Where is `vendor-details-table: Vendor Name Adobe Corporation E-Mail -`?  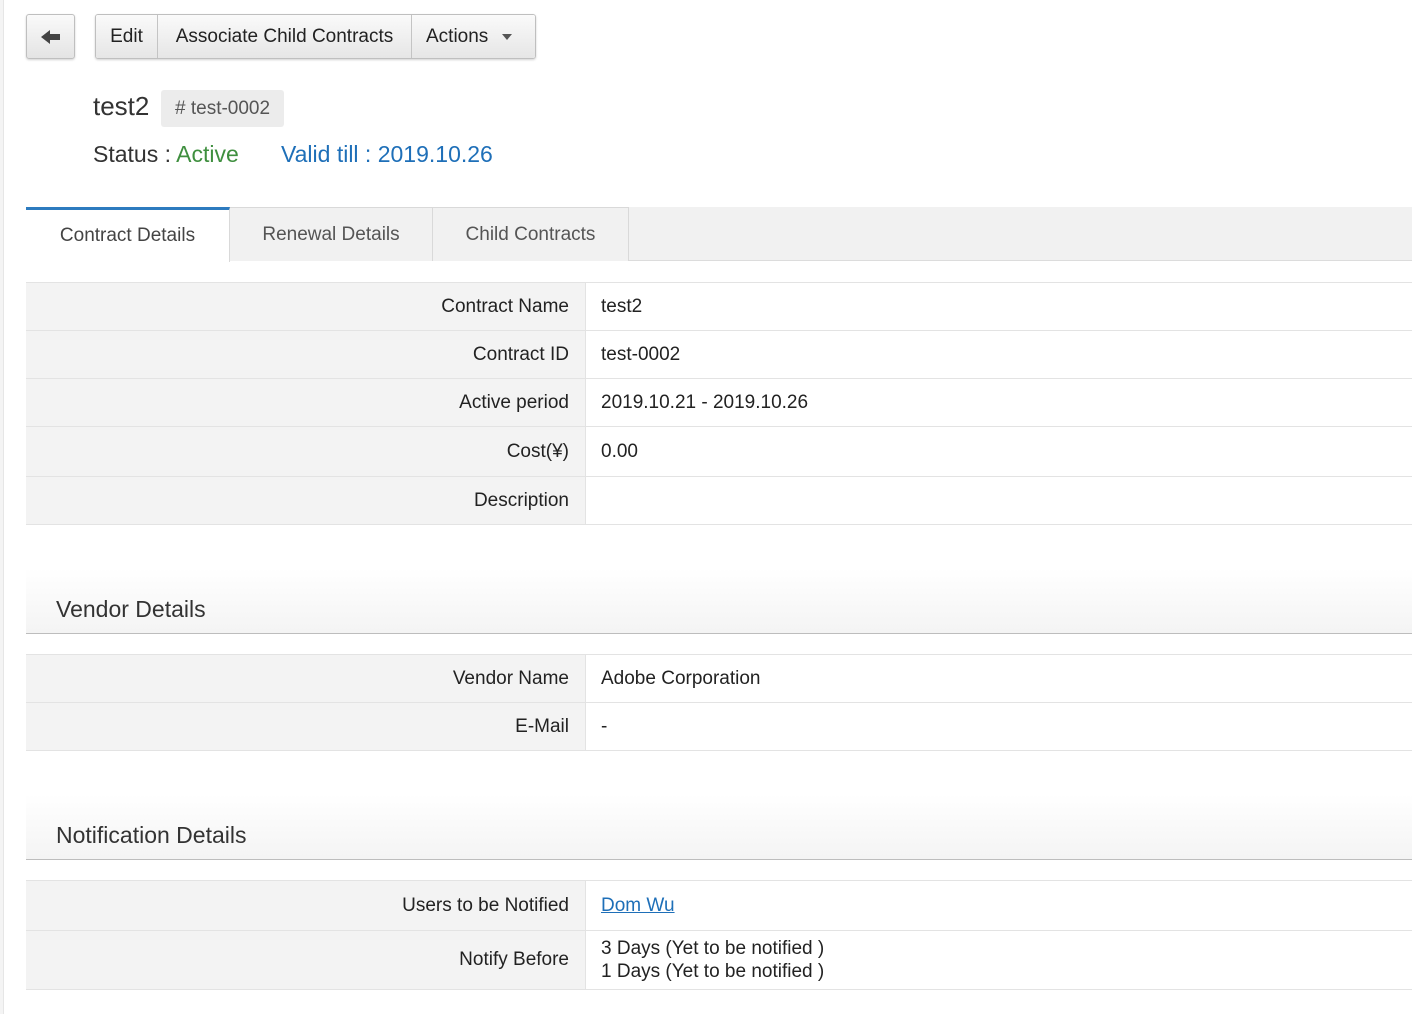 vendor-details-table: Vendor Name Adobe Corporation E-Mail - is located at coordinates (719, 702).